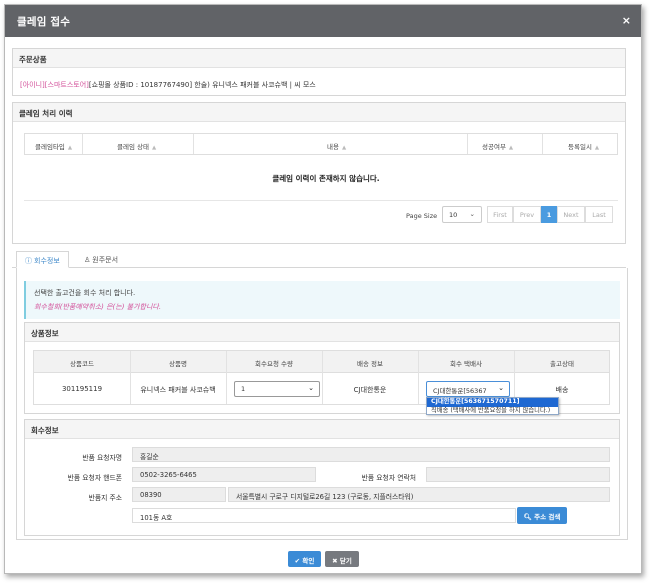  I want to click on col-delivery-info: 배송 정보, so click(370, 364).